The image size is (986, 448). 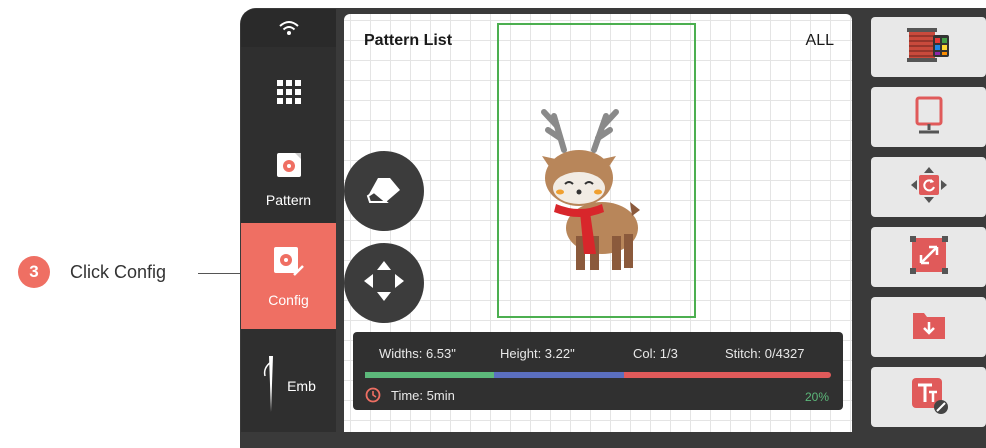 I want to click on pattern-icon, so click(x=289, y=166).